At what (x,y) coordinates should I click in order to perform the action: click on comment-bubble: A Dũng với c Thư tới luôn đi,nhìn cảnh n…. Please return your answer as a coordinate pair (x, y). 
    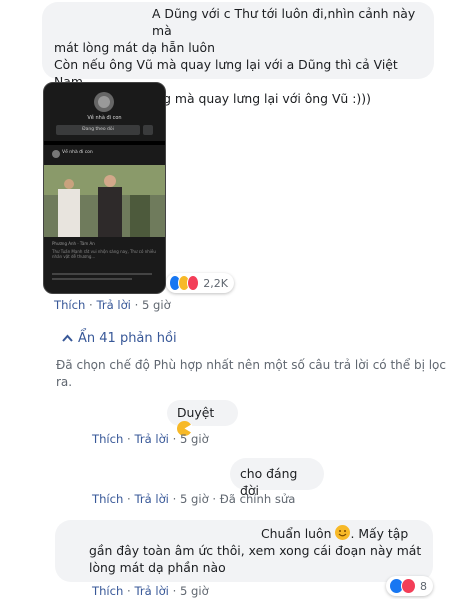
    Looking at the image, I should click on (238, 54).